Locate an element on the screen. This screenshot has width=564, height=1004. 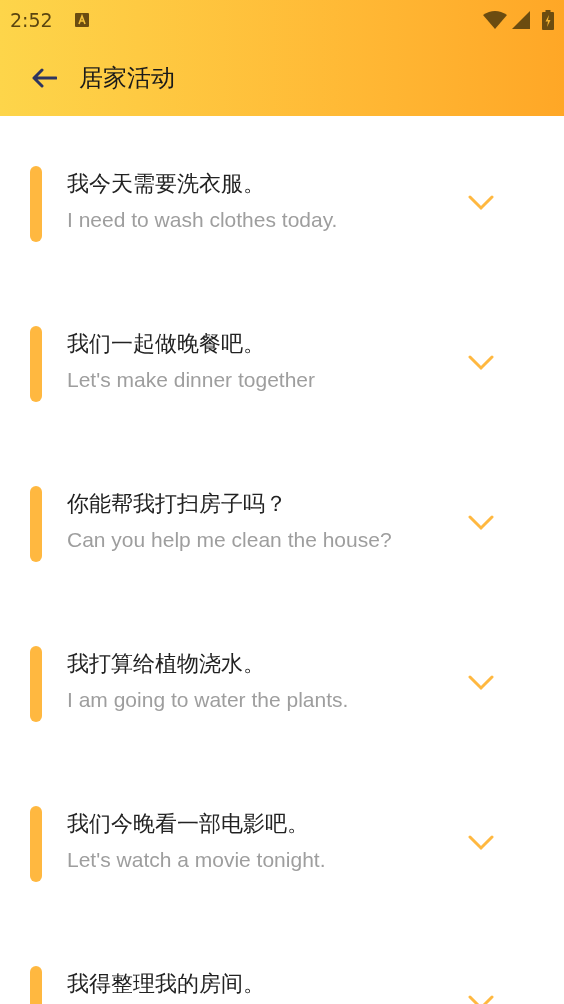
phrase-english: Let's make dinner together is located at coordinates (191, 380).